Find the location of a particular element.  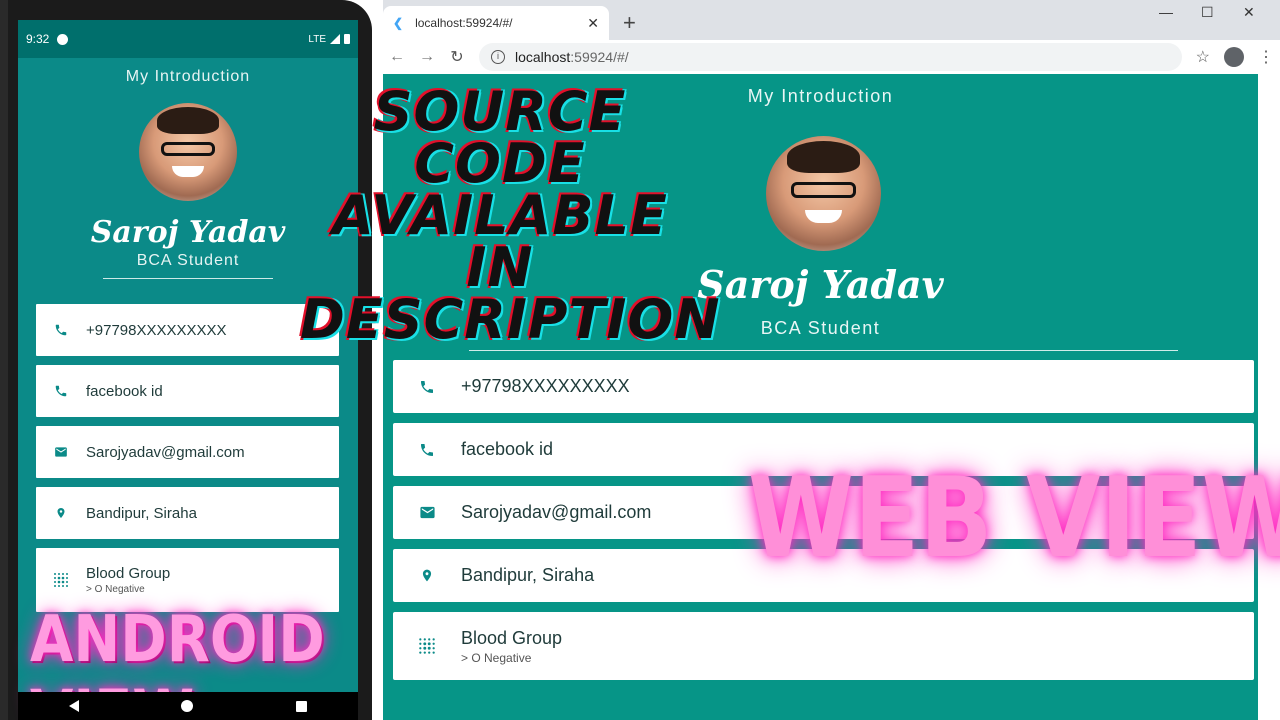

maximize-icon: ☐ is located at coordinates (1207, 12).